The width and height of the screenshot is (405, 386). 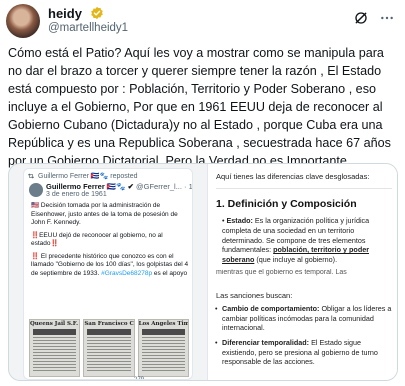 What do you see at coordinates (164, 186) in the screenshot?
I see `embedded-author-handle: @GFerrer_l... · 1h` at bounding box center [164, 186].